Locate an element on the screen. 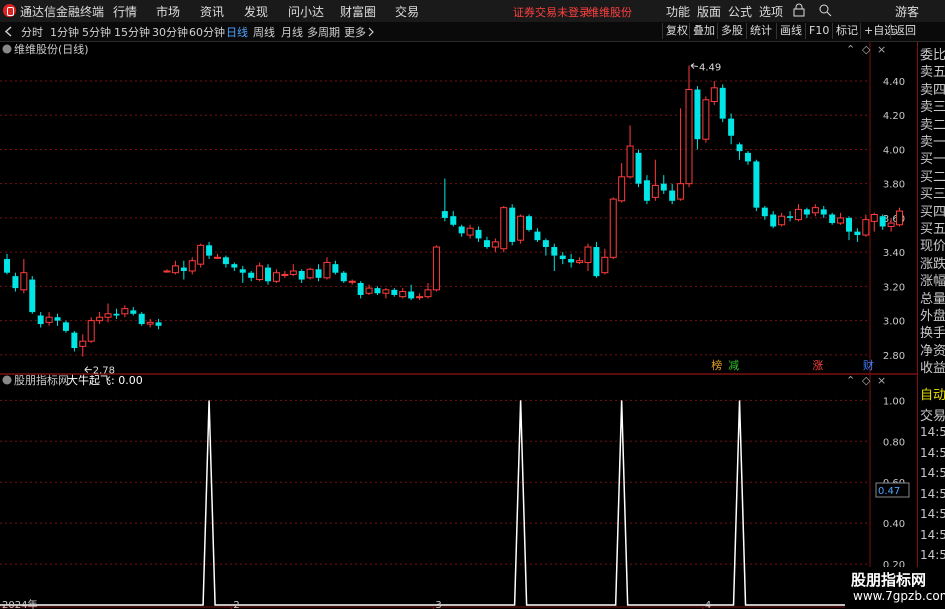 The image size is (945, 609). quote-field-label: 买二 is located at coordinates (932, 177).